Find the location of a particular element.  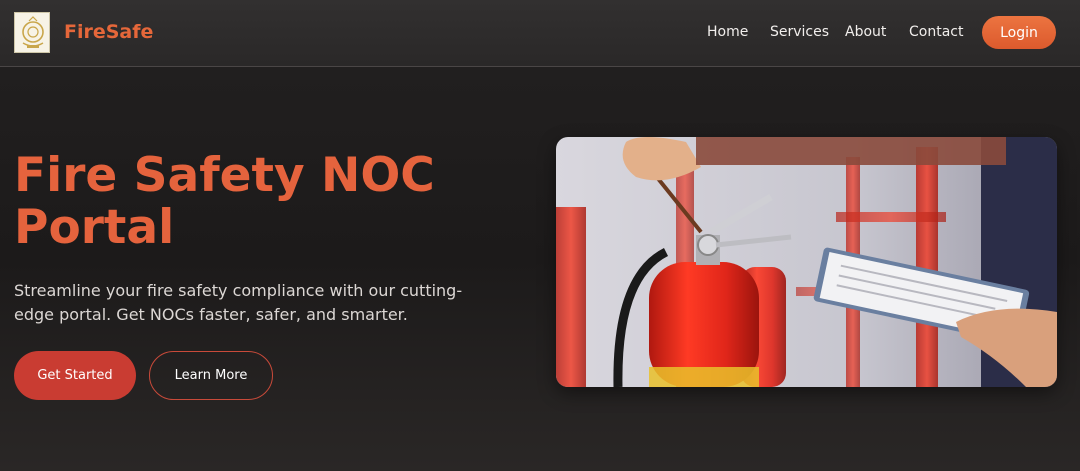

emblem-icon is located at coordinates (32, 32).